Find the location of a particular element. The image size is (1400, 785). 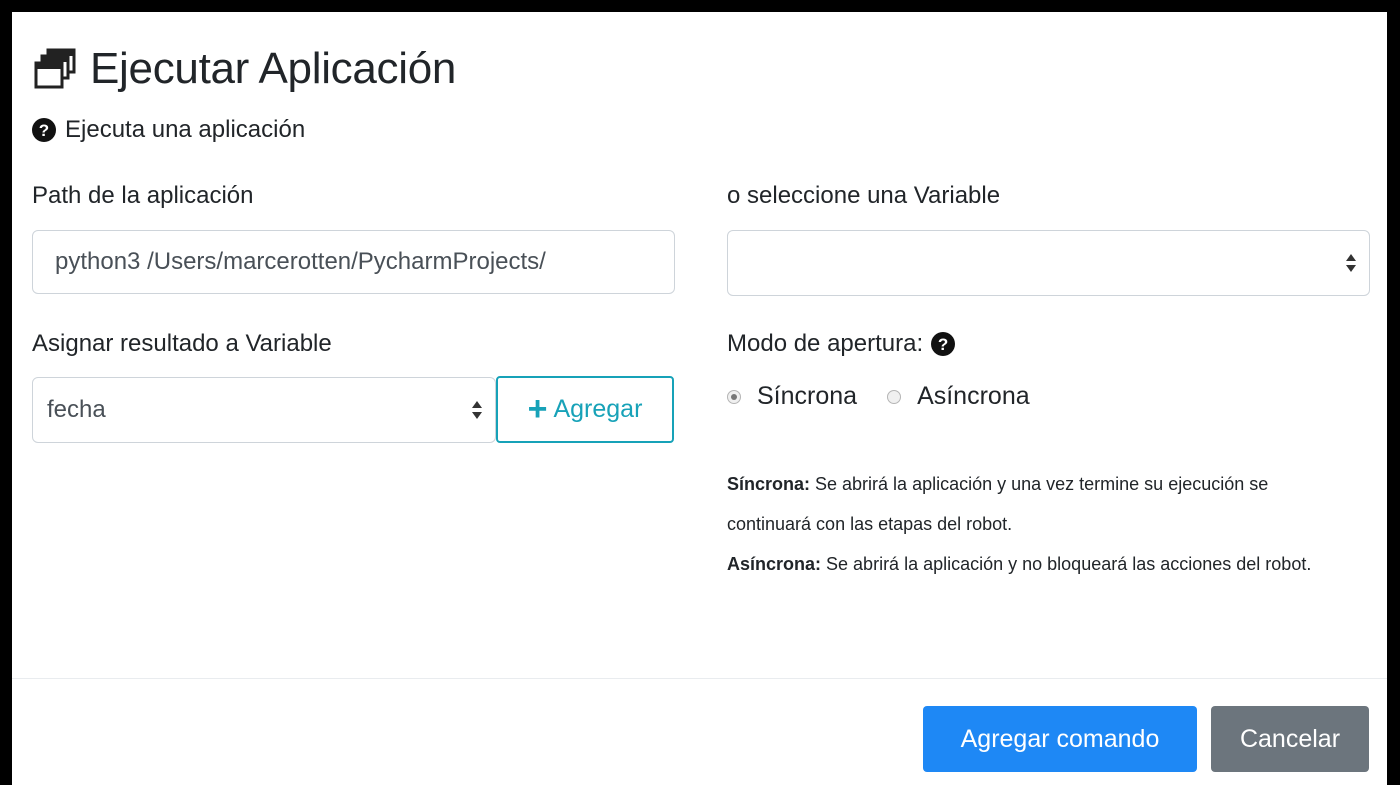

async-desc-title: Asíncrona: is located at coordinates (774, 564).